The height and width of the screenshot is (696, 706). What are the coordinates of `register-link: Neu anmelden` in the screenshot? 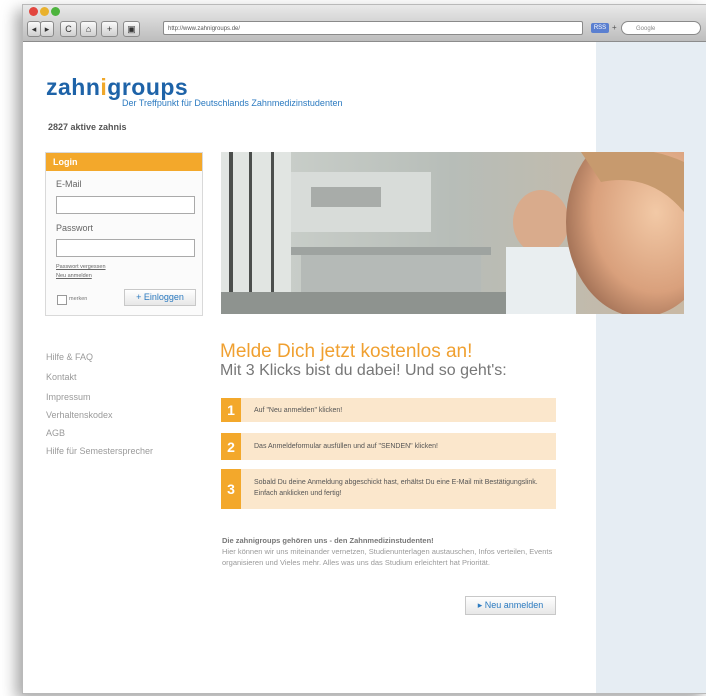 It's located at (74, 276).